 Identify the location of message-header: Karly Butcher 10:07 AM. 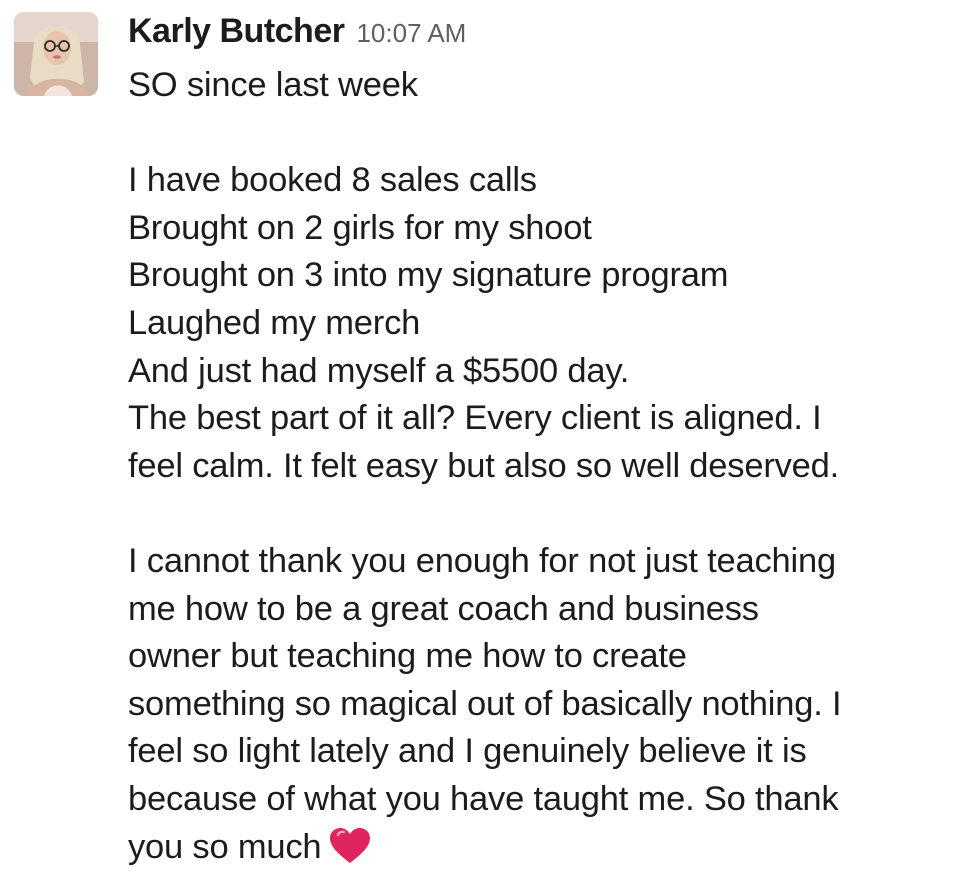
(297, 34).